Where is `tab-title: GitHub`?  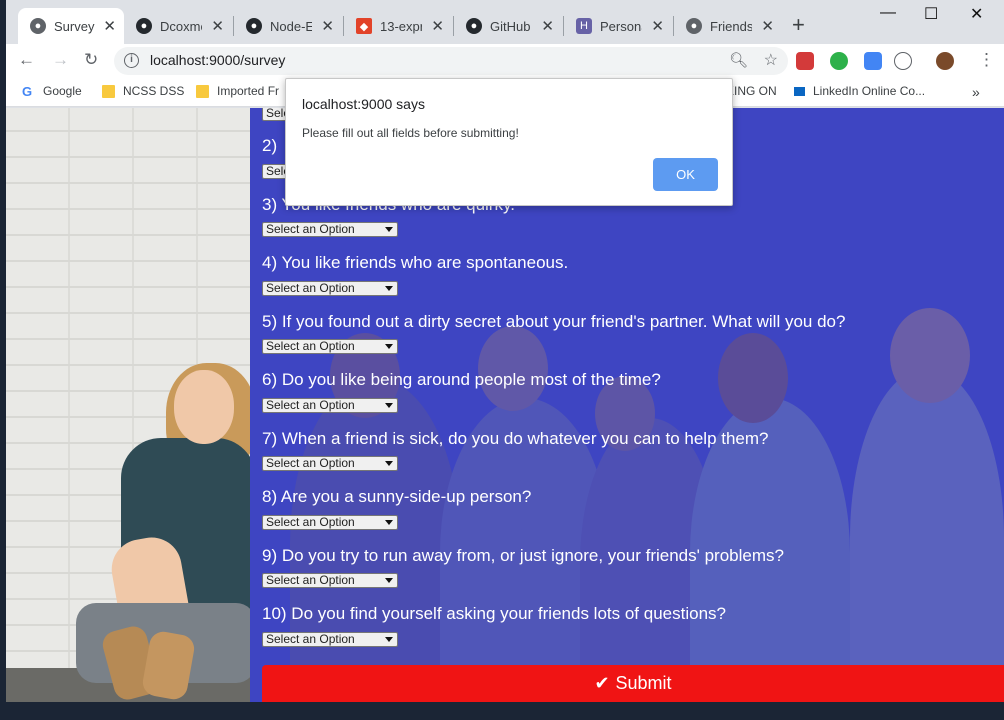
tab-title: GitHub is located at coordinates (510, 26).